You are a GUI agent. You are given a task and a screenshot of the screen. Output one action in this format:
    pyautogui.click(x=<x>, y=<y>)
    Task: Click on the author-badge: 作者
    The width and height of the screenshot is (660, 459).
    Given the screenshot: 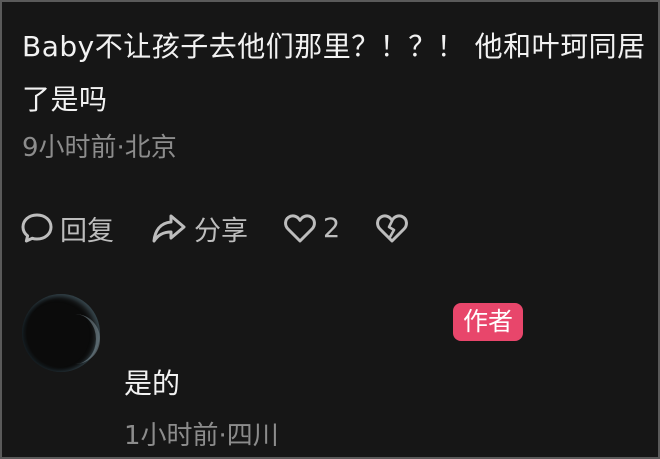 What is the action you would take?
    pyautogui.click(x=488, y=322)
    